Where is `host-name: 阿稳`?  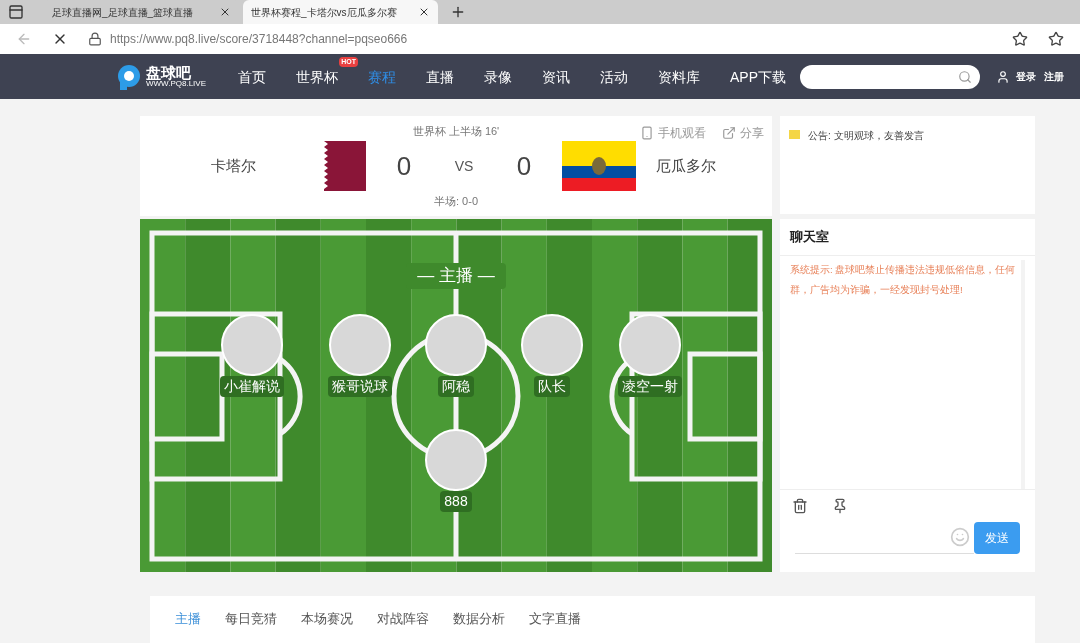 host-name: 阿稳 is located at coordinates (456, 387).